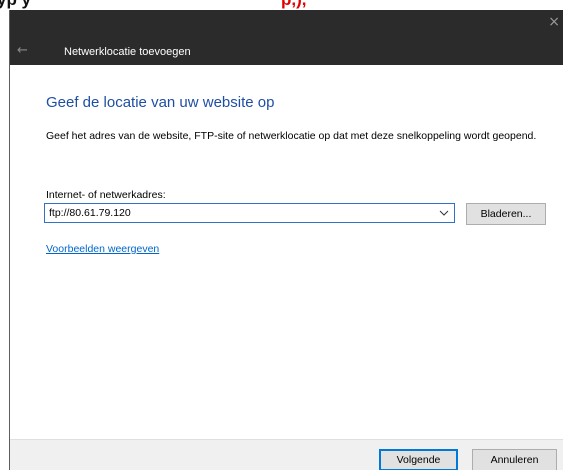 The width and height of the screenshot is (563, 470). What do you see at coordinates (90, 213) in the screenshot?
I see `address-input-value: ftp://80.61.79.120` at bounding box center [90, 213].